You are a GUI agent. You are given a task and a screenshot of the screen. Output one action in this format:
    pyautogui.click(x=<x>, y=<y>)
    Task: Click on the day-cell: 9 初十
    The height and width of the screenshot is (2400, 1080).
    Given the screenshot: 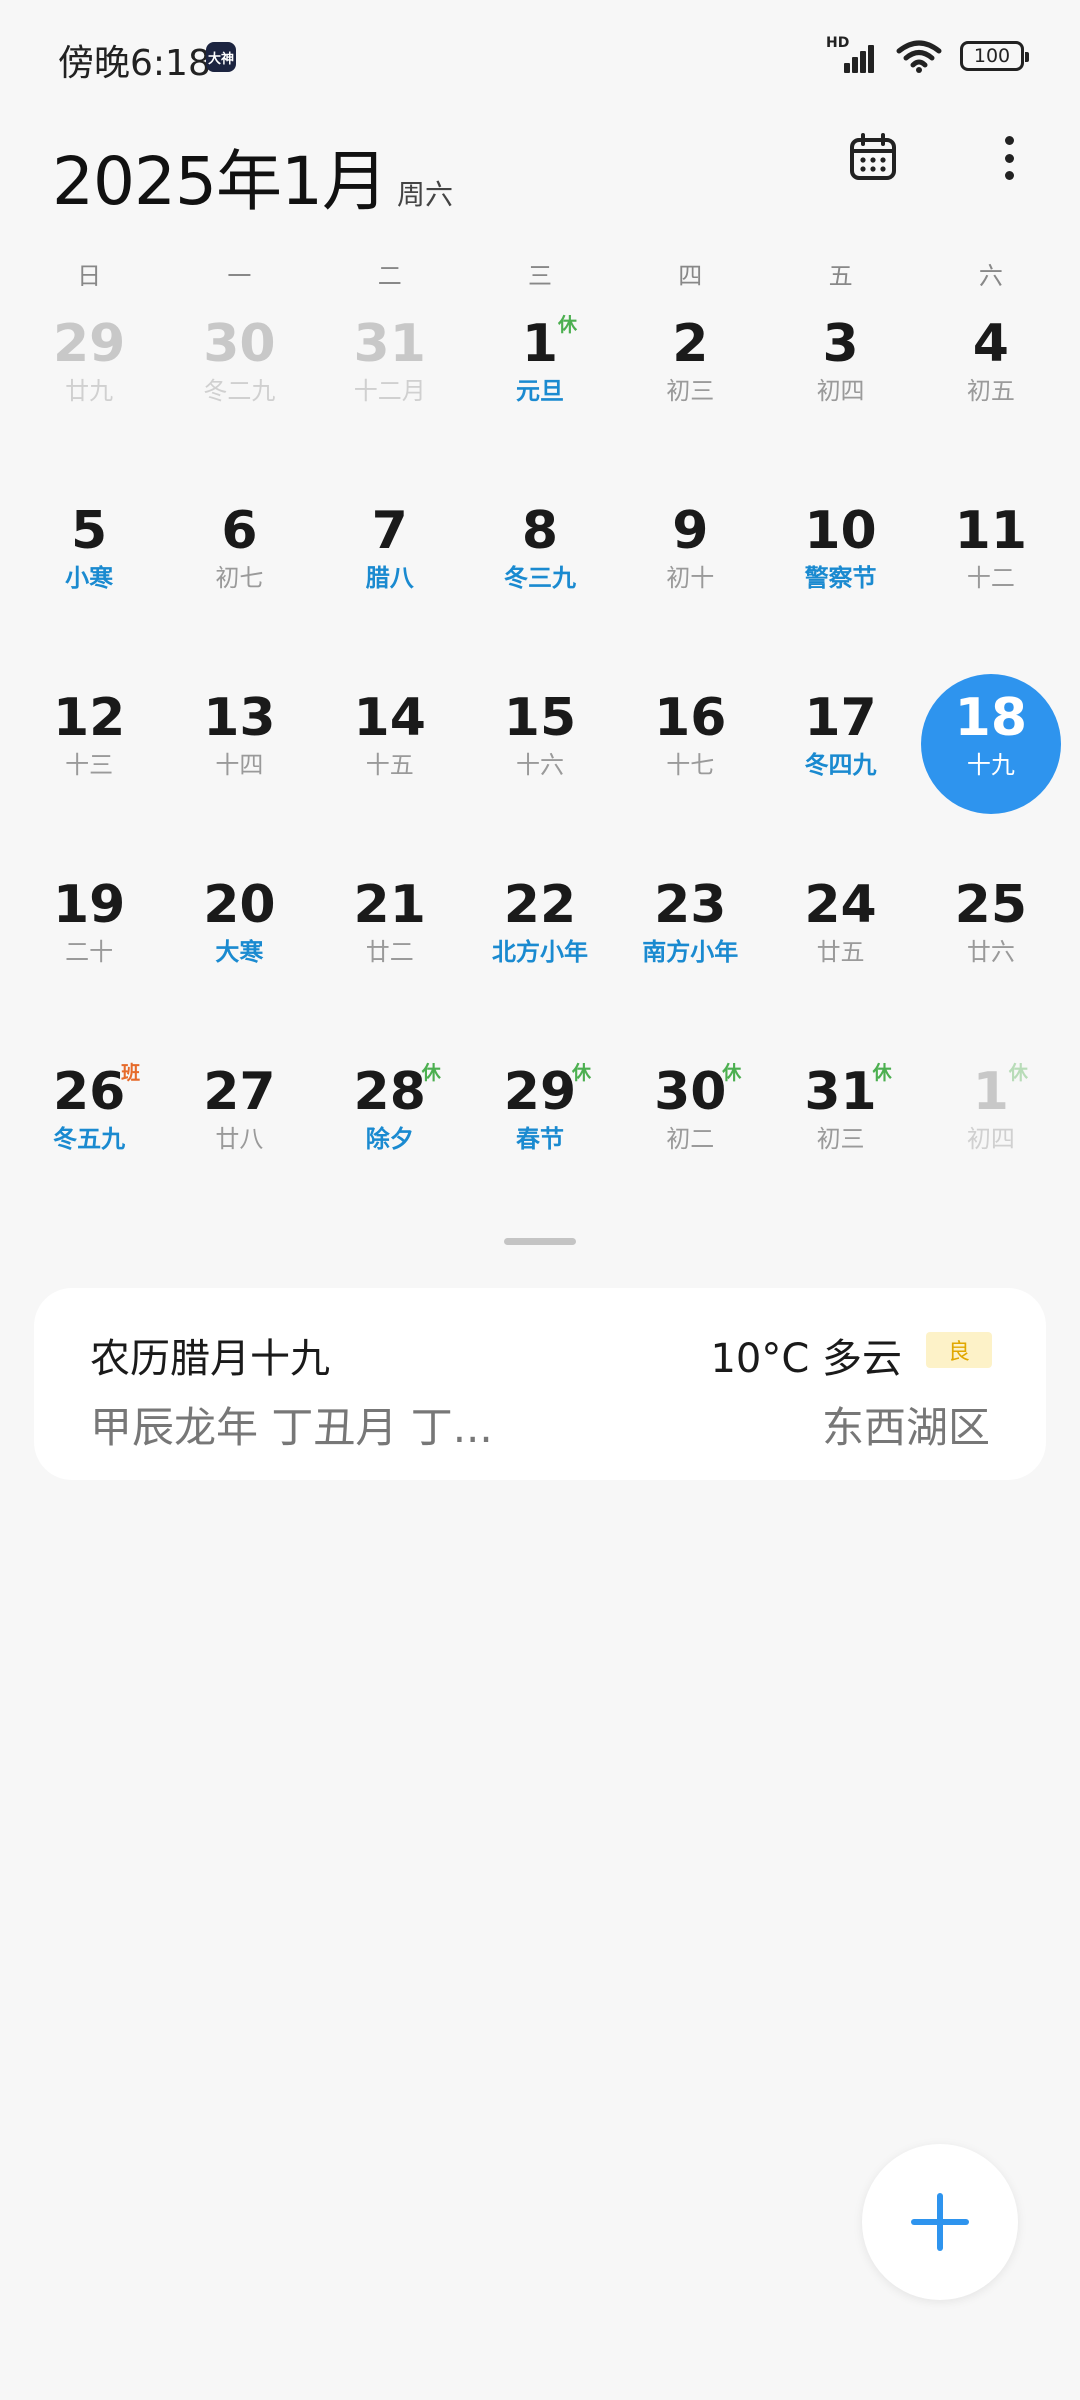 What is the action you would take?
    pyautogui.click(x=690, y=580)
    